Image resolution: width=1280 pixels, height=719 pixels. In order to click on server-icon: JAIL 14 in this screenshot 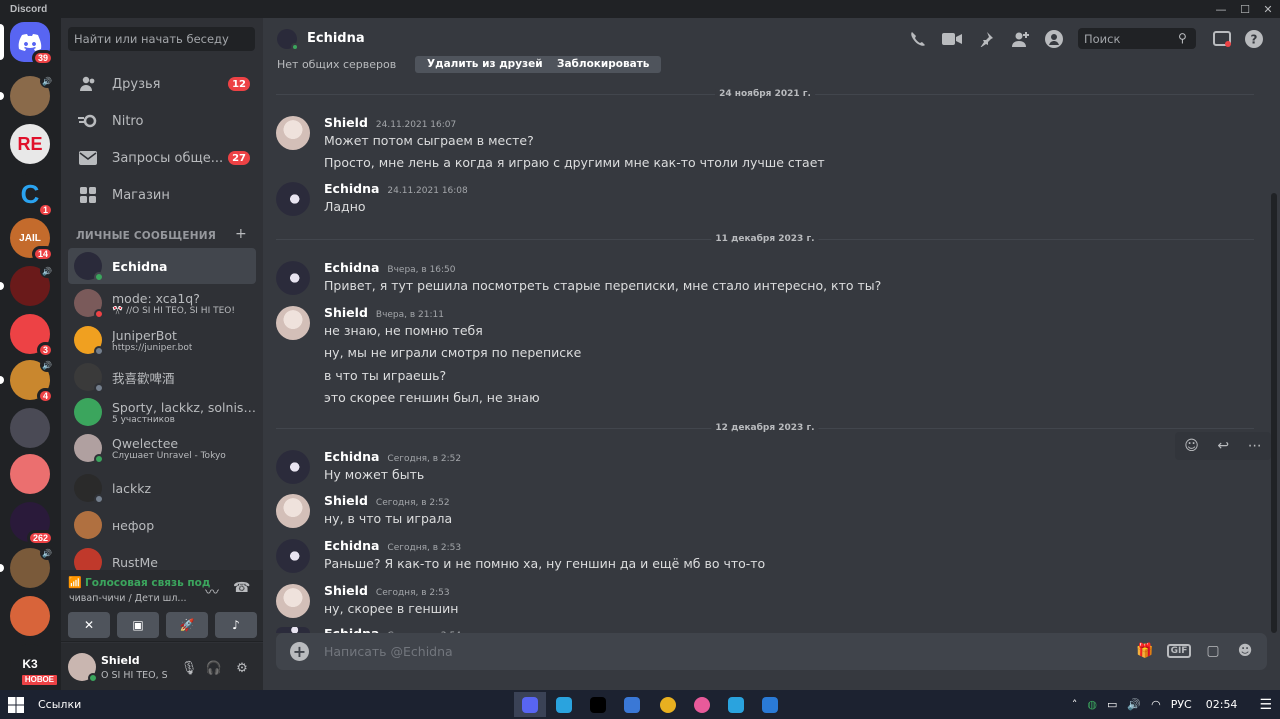, I will do `click(32, 240)`.